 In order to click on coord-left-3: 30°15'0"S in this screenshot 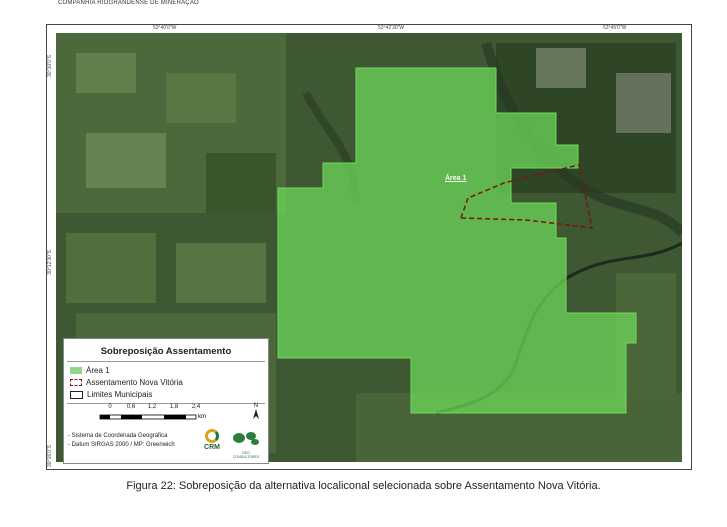, I will do `click(50, 456)`.